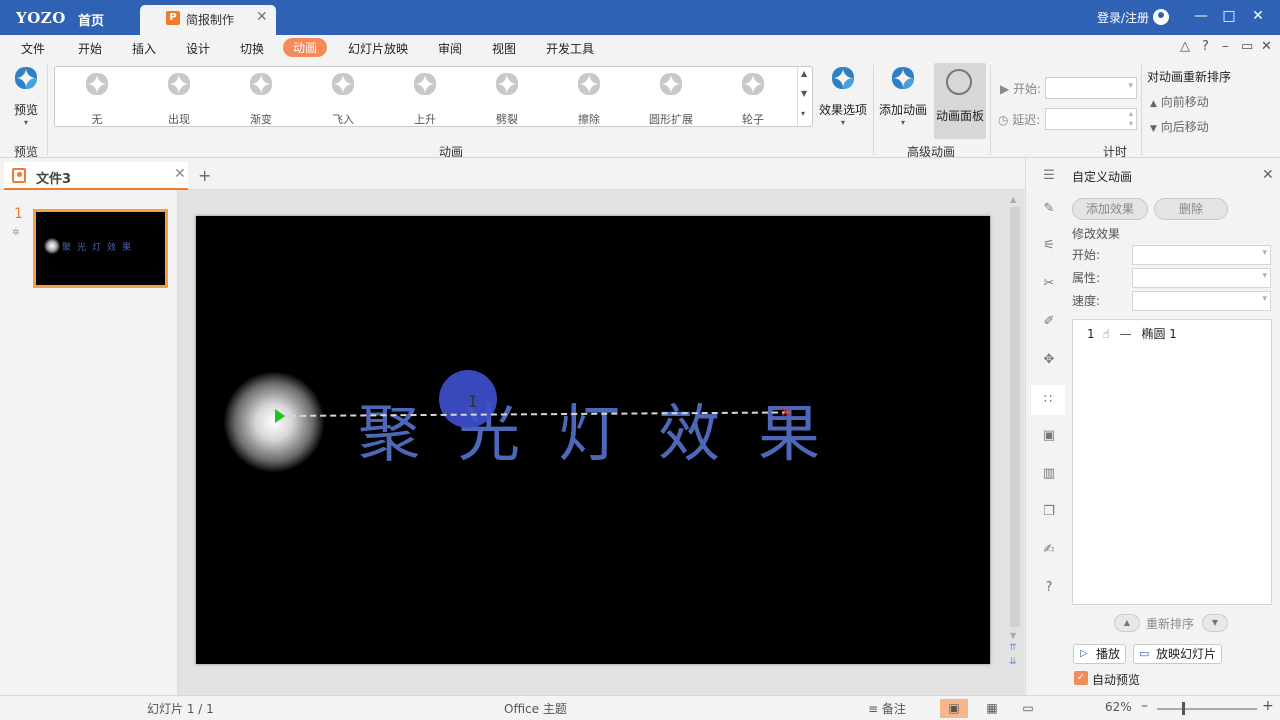 Image resolution: width=1280 pixels, height=720 pixels. What do you see at coordinates (1125, 334) in the screenshot?
I see `effect-line-icon: —` at bounding box center [1125, 334].